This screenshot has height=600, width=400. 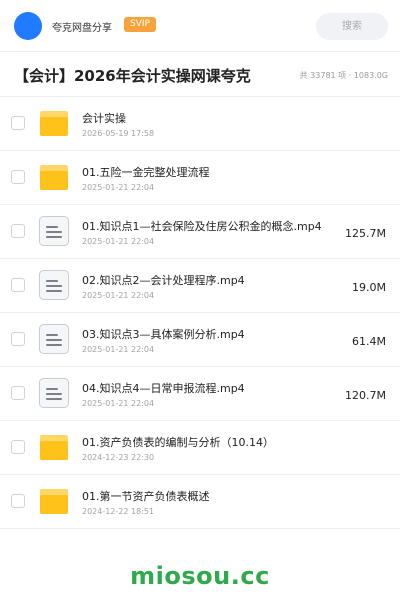 I want to click on title-bar: 【会计】2026年会计实操网课夸克 共 33781 项 · 1083.0G, so click(x=200, y=74).